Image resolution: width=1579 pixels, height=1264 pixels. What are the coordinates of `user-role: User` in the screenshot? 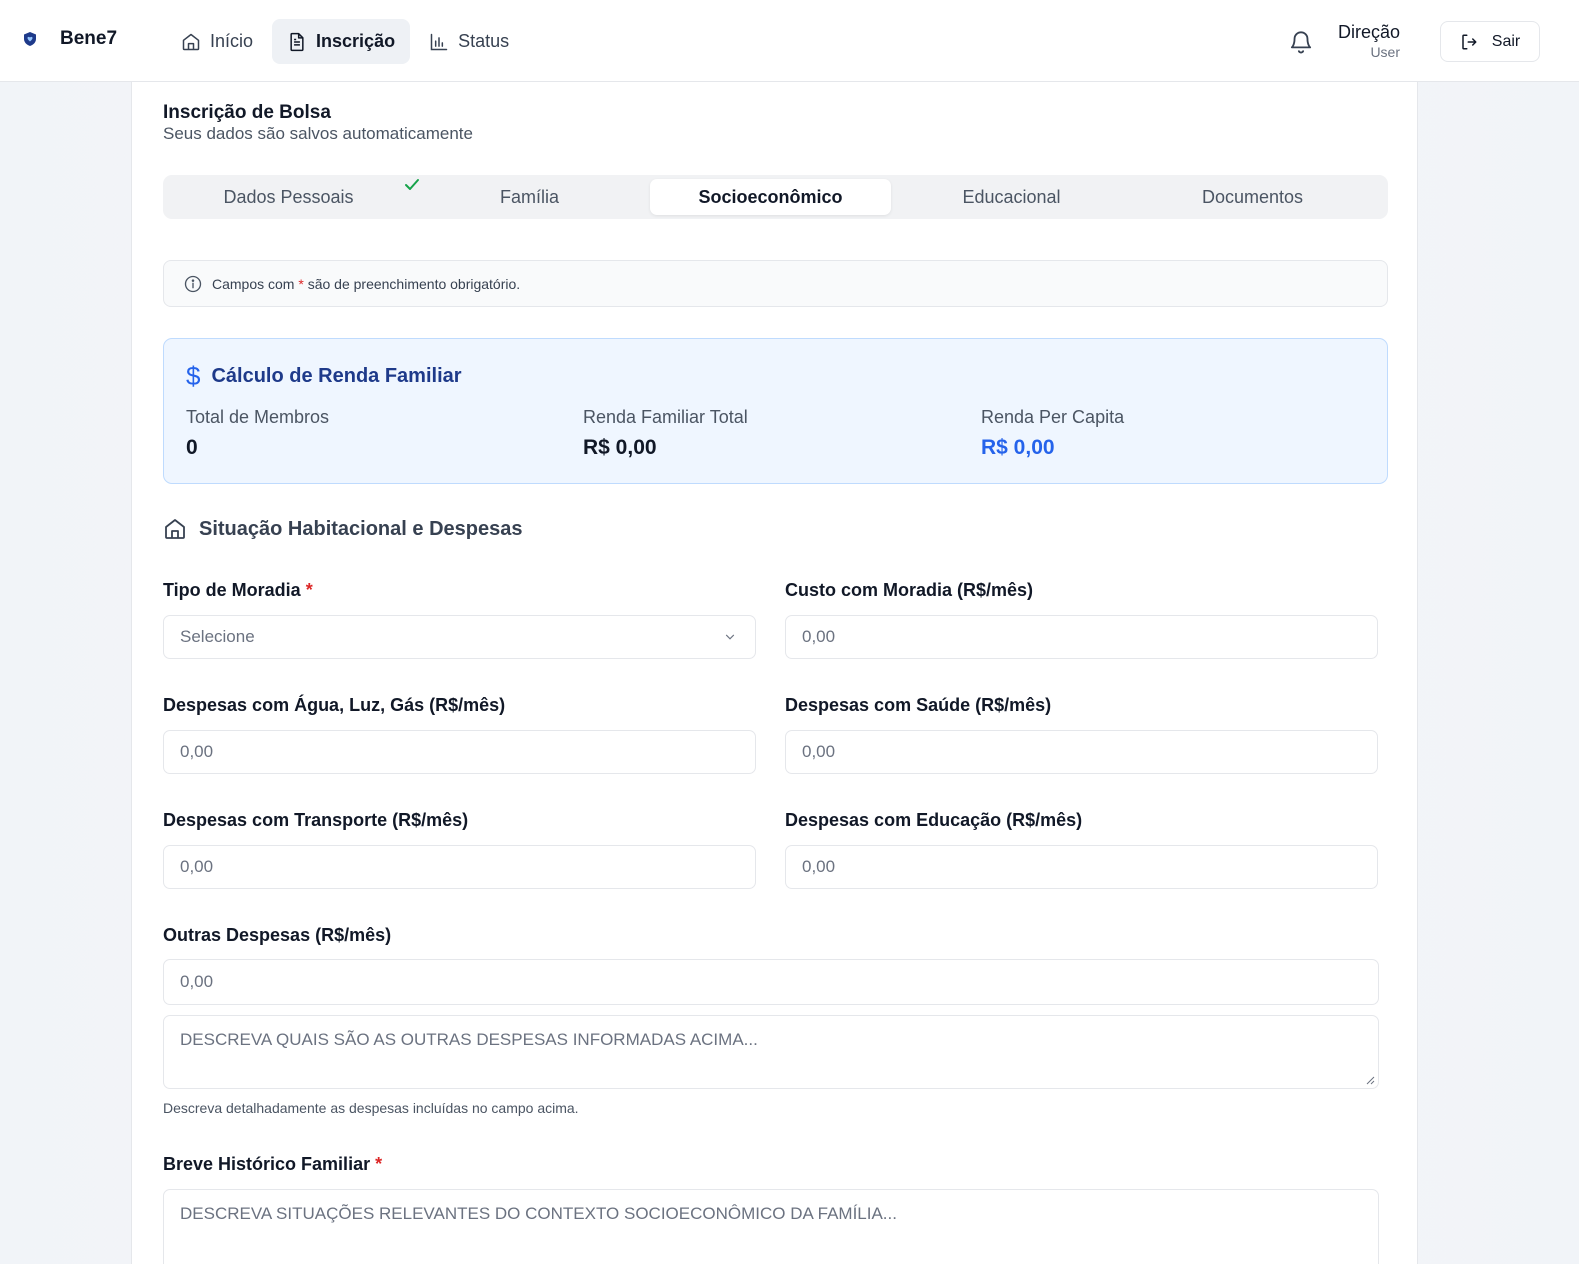 It's located at (1385, 52).